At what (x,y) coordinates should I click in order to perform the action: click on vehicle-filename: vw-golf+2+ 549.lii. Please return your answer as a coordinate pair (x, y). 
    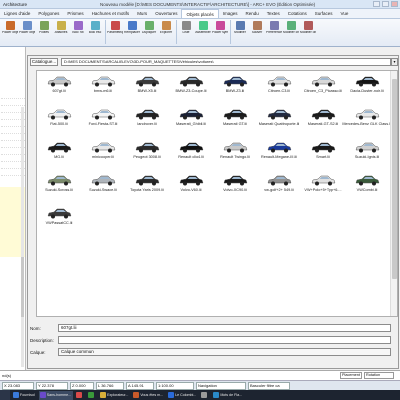
    Looking at the image, I should click on (279, 190).